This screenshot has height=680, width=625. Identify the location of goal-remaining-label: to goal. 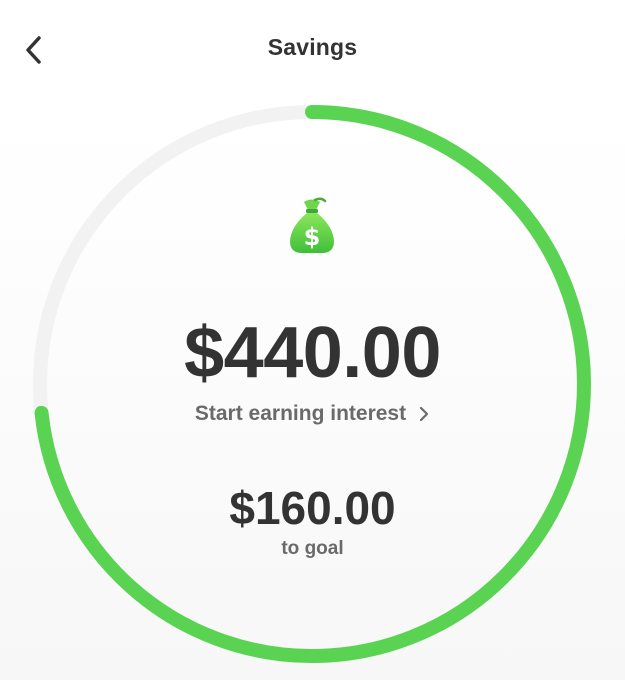
(312, 548).